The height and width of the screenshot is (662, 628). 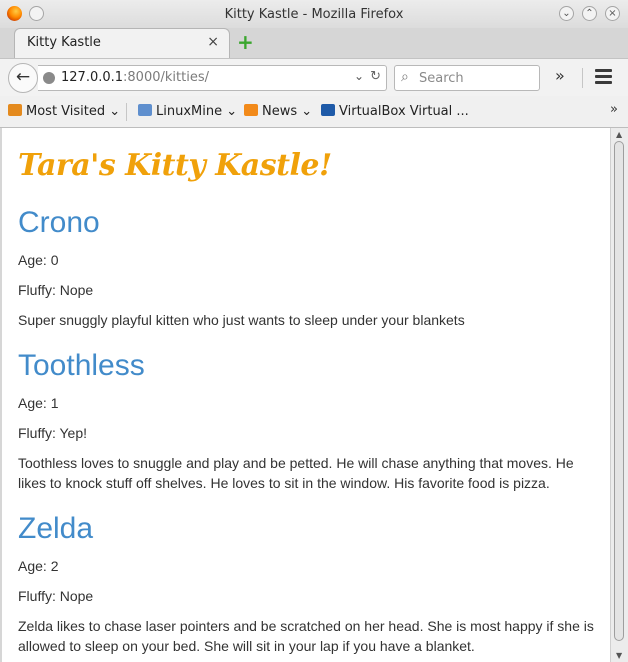 What do you see at coordinates (560, 75) in the screenshot?
I see `toolbar-overflow-button: »` at bounding box center [560, 75].